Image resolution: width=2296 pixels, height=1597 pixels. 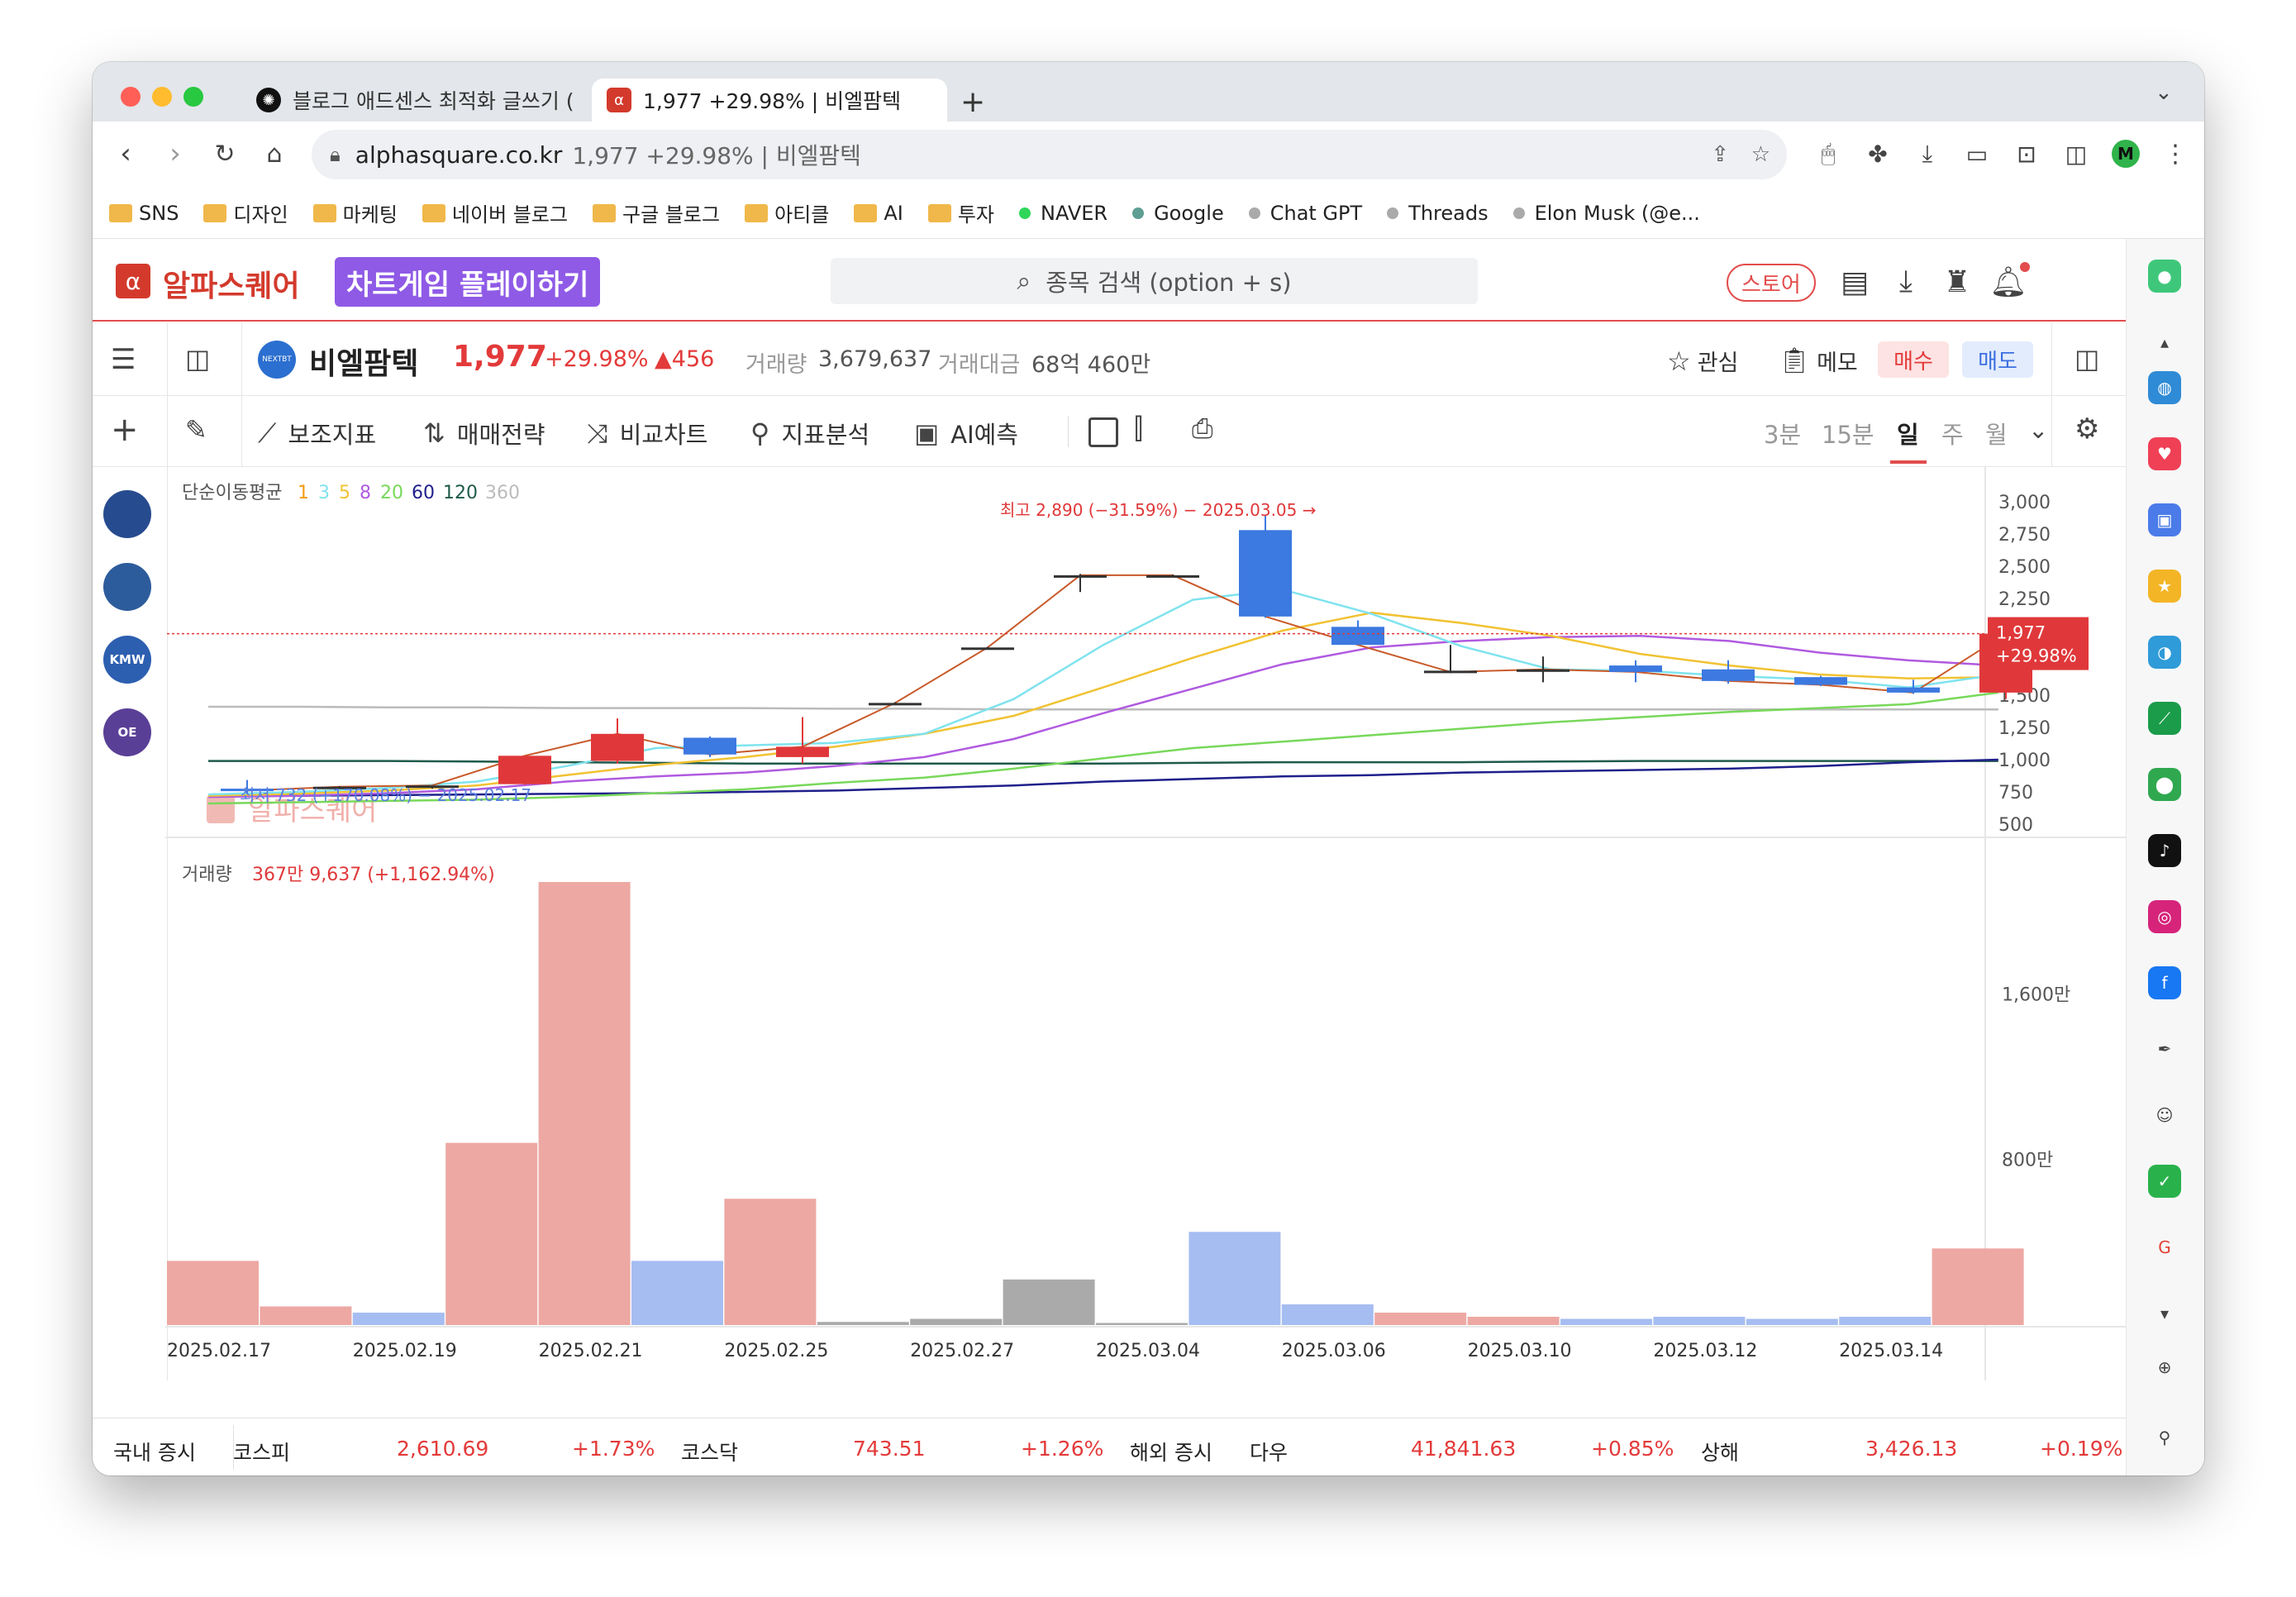 What do you see at coordinates (1928, 153) in the screenshot?
I see `download-icon: ⤓` at bounding box center [1928, 153].